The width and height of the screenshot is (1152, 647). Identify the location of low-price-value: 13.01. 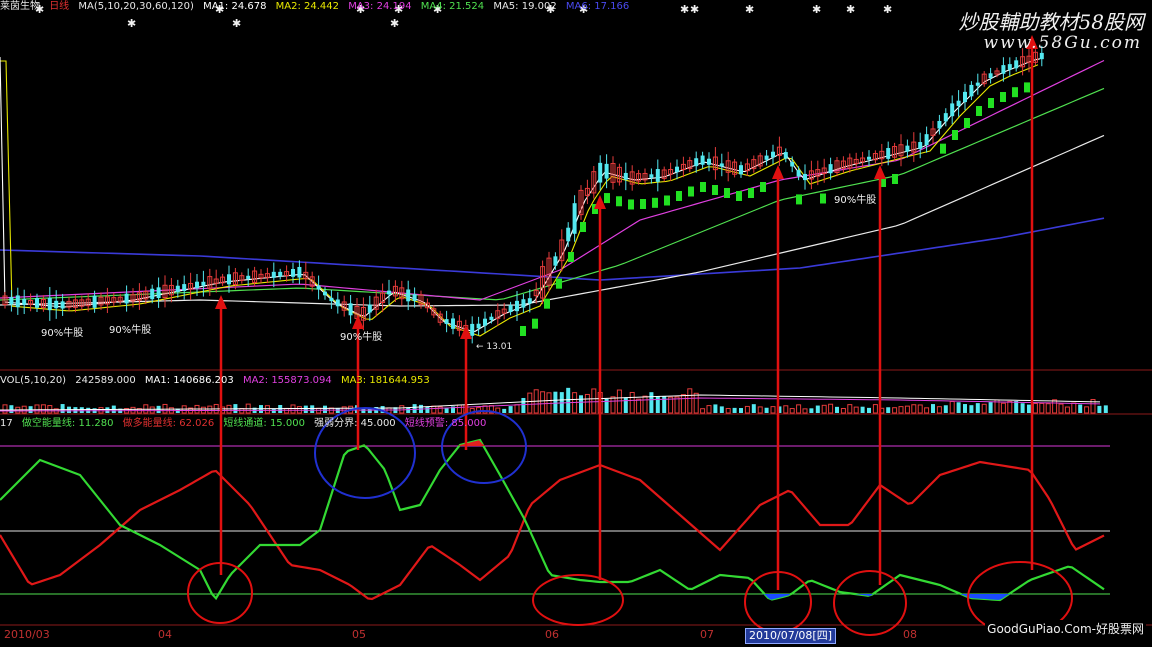
(499, 347).